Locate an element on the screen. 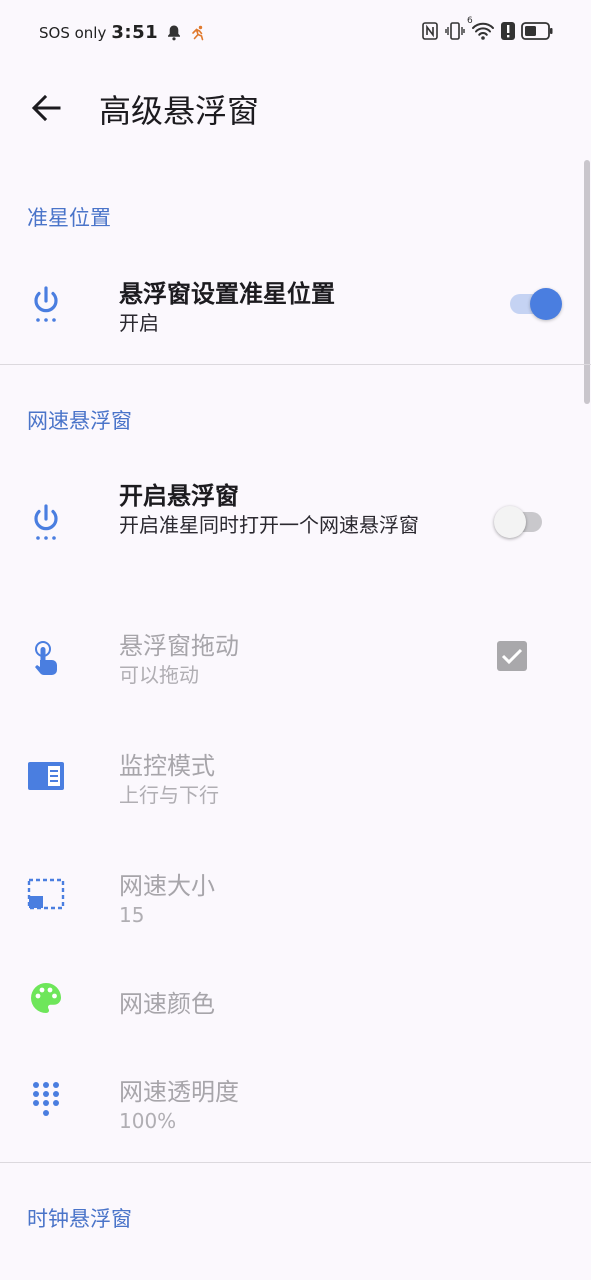 This screenshot has width=591, height=1280. pref-summary: 可以拖动 is located at coordinates (159, 675).